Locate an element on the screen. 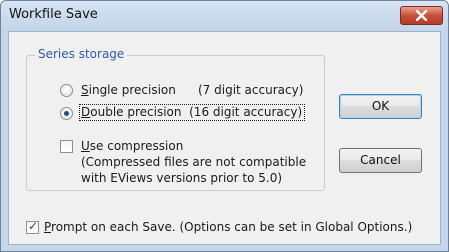 The height and width of the screenshot is (252, 449). compression-note-line1: (Compressed files are not compatible is located at coordinates (194, 162).